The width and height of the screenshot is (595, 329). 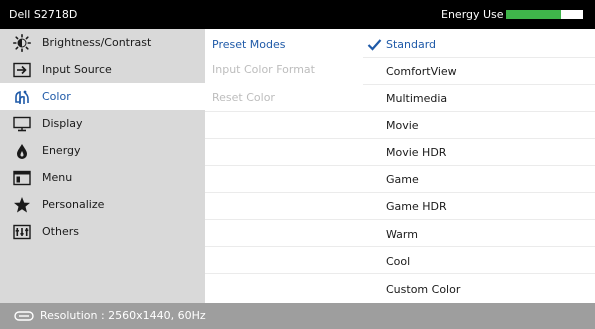 What do you see at coordinates (297, 14) in the screenshot?
I see `osd-header: Dell S2718D Energy Use` at bounding box center [297, 14].